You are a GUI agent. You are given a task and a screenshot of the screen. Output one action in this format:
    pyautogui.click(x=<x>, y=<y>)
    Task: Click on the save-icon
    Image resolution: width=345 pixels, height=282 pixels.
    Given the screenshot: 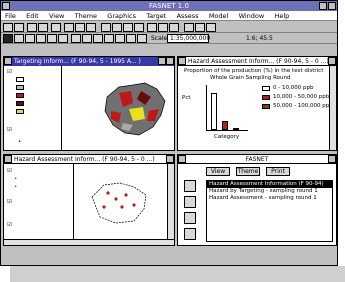 What is the action you would take?
    pyautogui.click(x=56, y=27)
    